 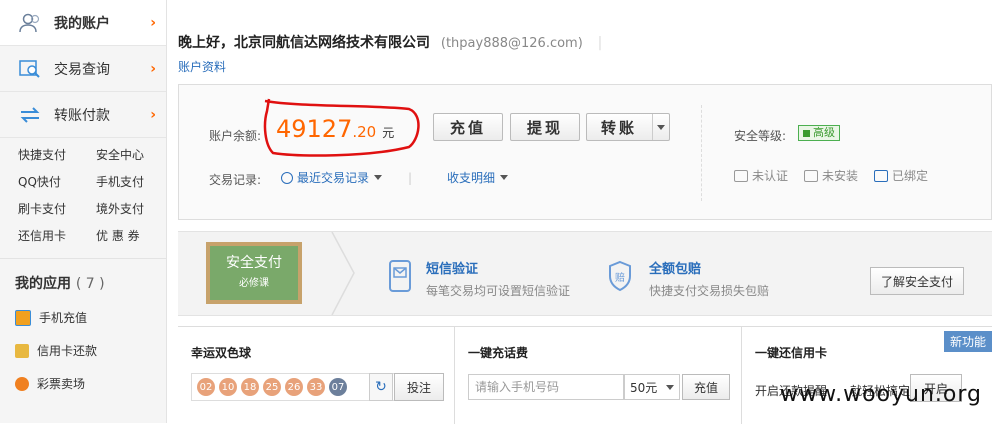 I want to click on recent-records-link: 最近交易记录, so click(x=332, y=177).